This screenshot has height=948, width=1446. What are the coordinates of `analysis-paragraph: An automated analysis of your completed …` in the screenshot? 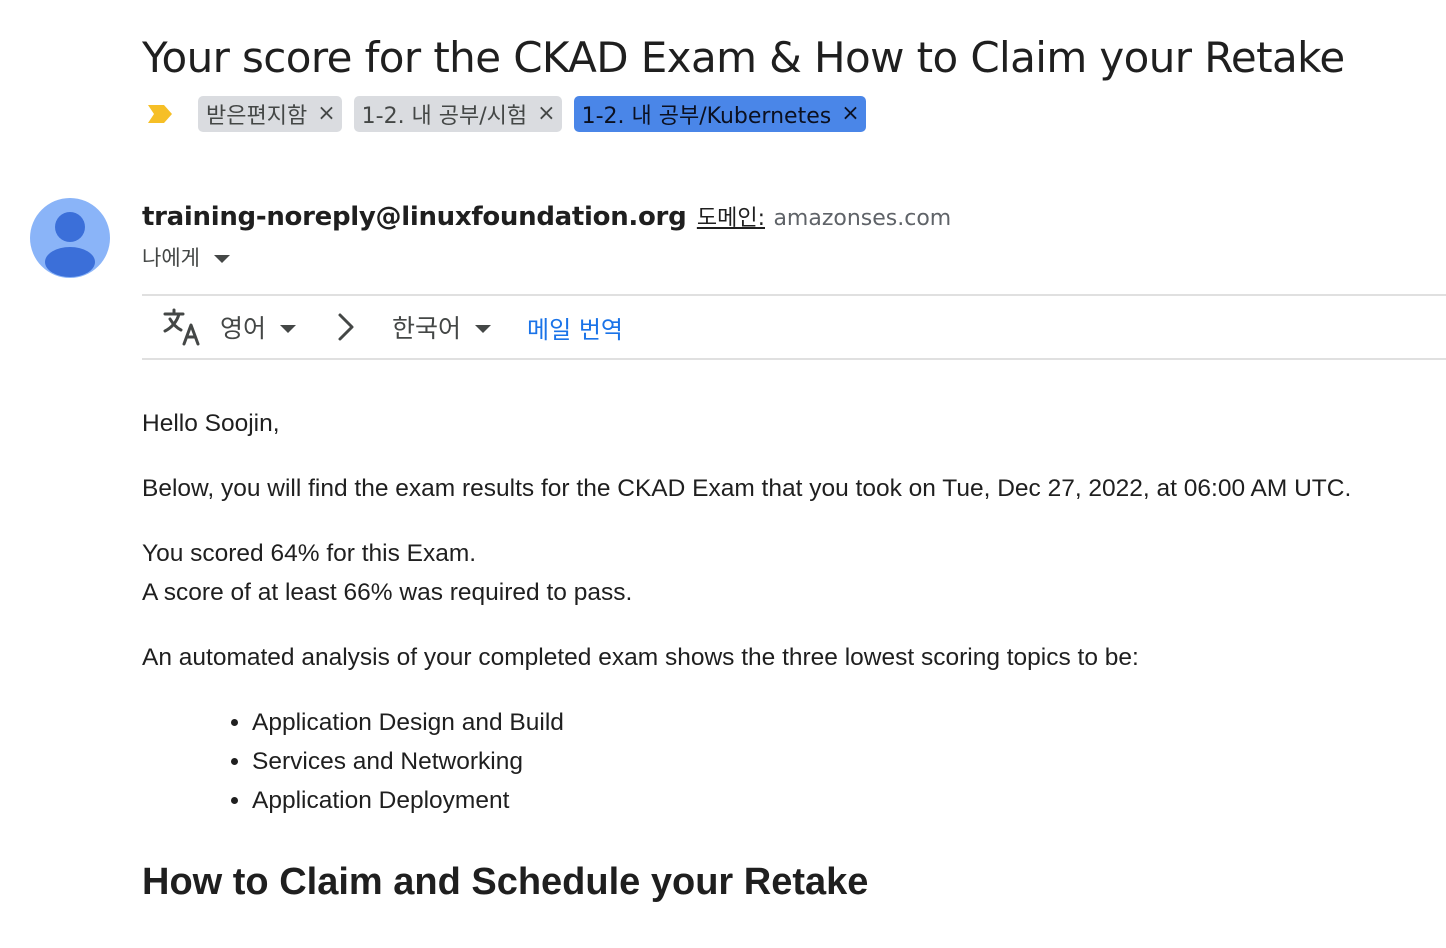 It's located at (640, 657).